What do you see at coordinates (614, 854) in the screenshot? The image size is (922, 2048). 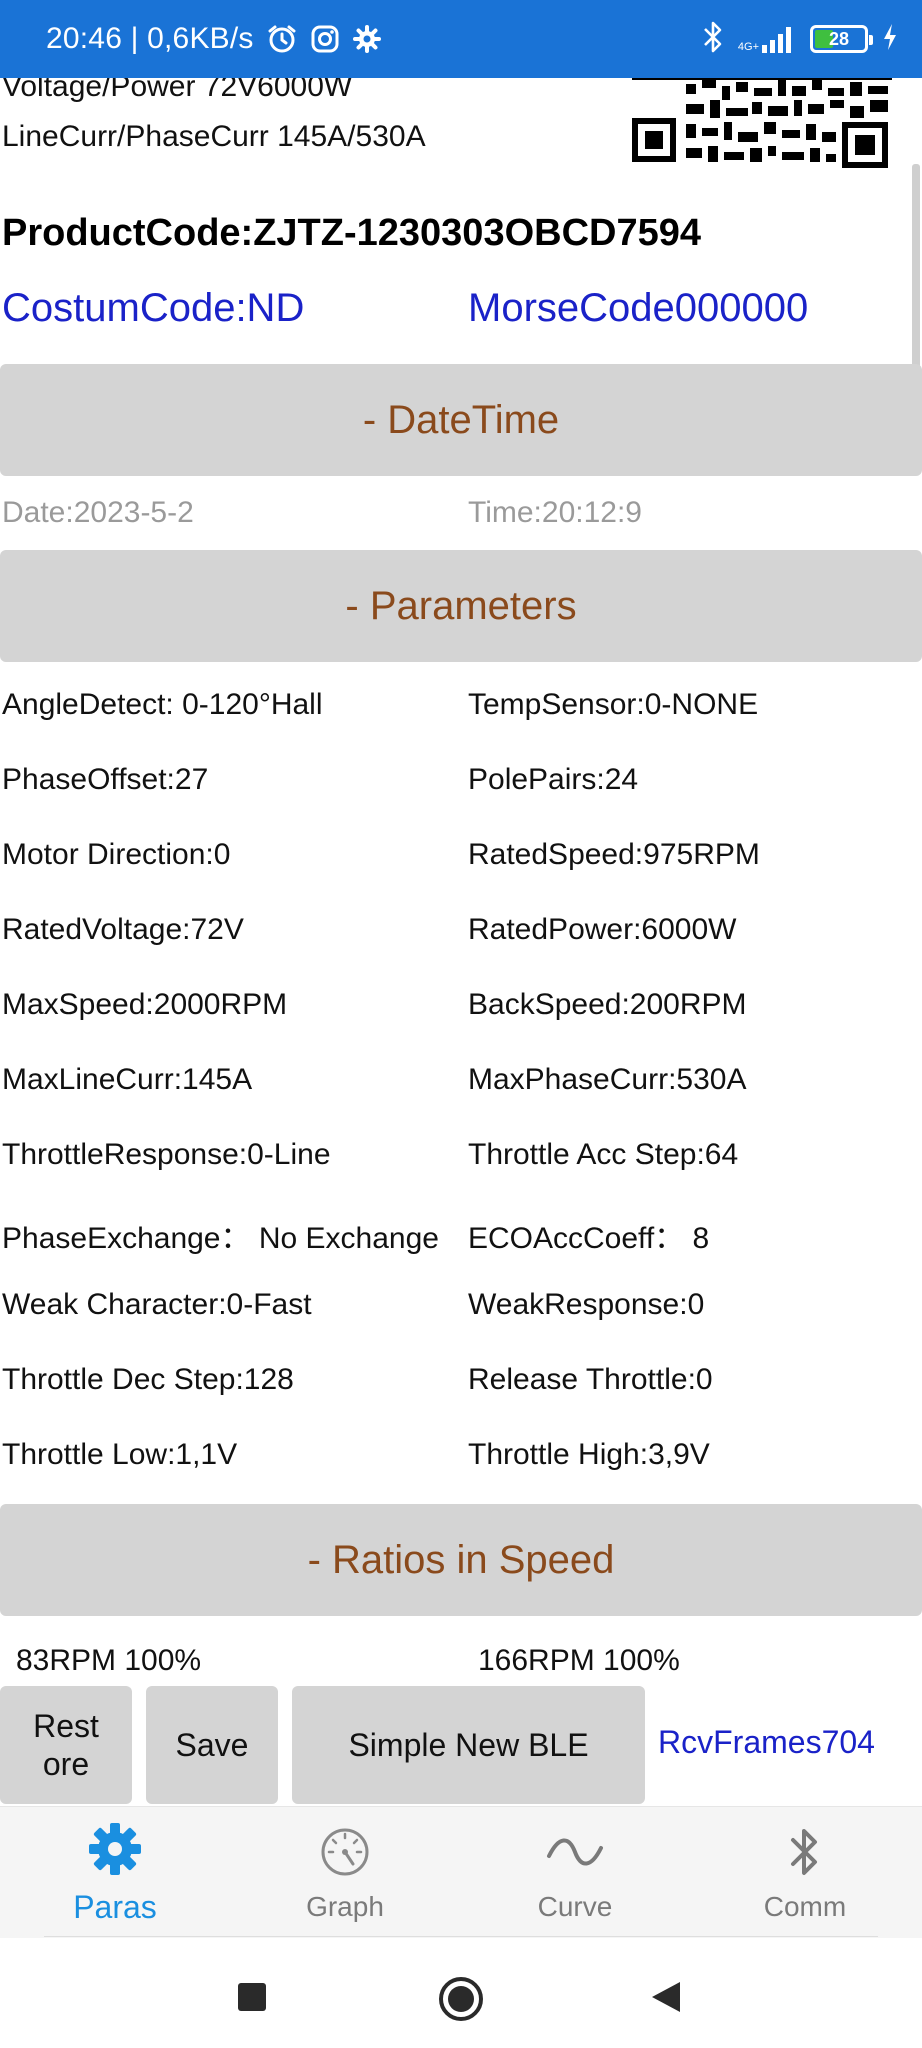 I see `param-rated-speed: RatedSpeed:975RPM` at bounding box center [614, 854].